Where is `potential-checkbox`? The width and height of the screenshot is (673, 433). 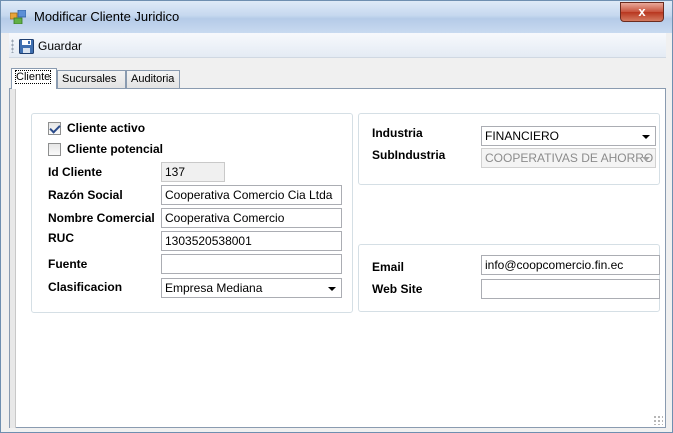
potential-checkbox is located at coordinates (54, 149).